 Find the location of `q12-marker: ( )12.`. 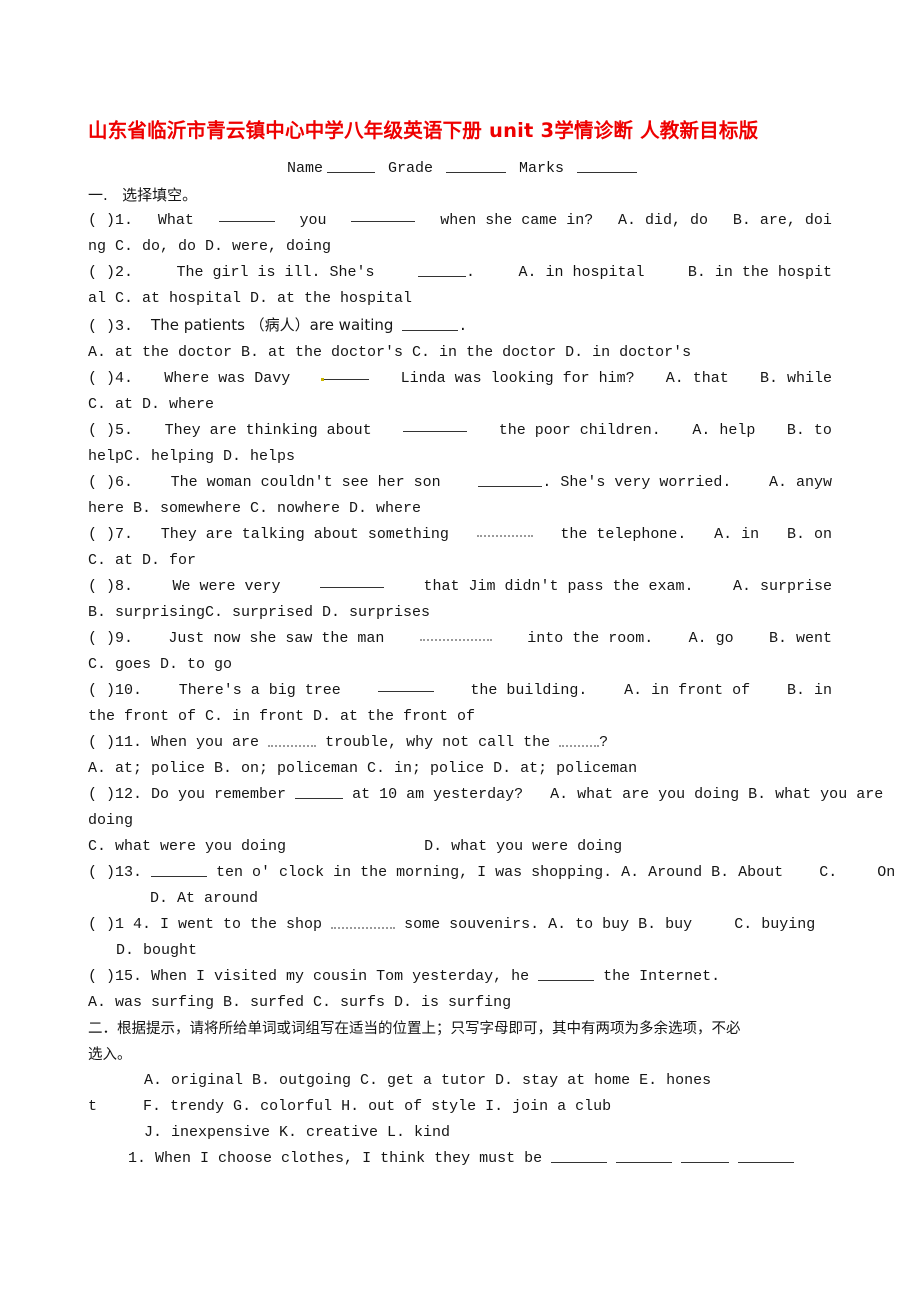

q12-marker: ( )12. is located at coordinates (115, 794).